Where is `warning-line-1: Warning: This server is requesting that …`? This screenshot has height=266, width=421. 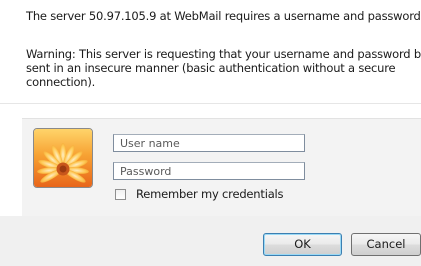
warning-line-1: Warning: This server is requesting that … is located at coordinates (223, 54).